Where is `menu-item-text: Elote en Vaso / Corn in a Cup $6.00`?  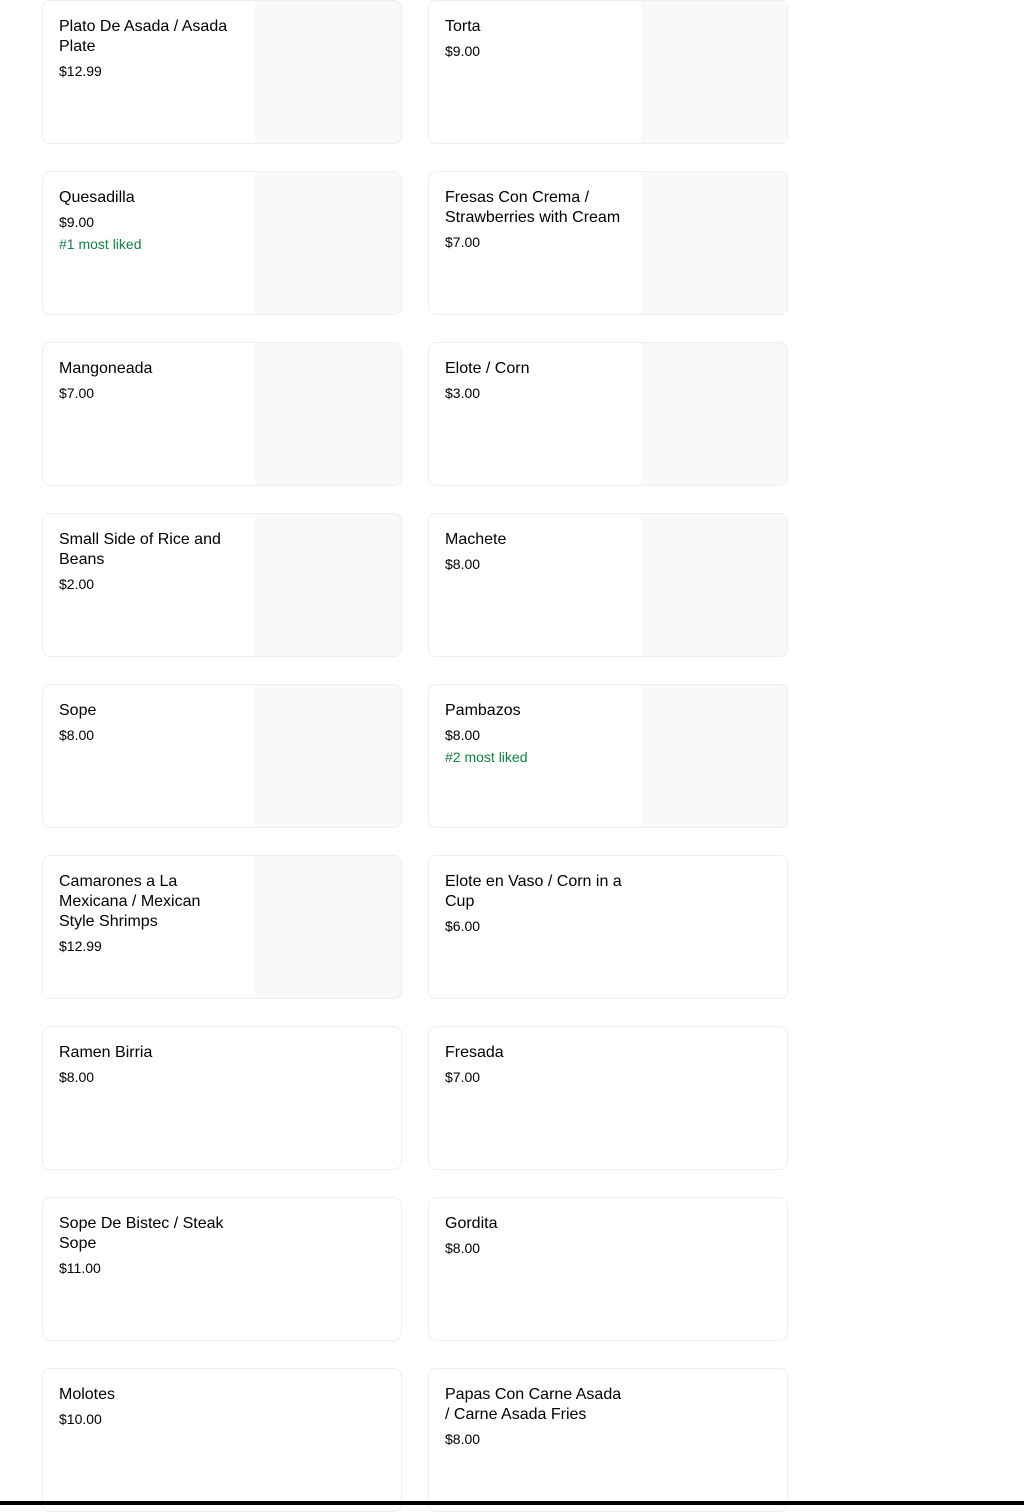 menu-item-text: Elote en Vaso / Corn in a Cup $6.00 is located at coordinates (535, 903).